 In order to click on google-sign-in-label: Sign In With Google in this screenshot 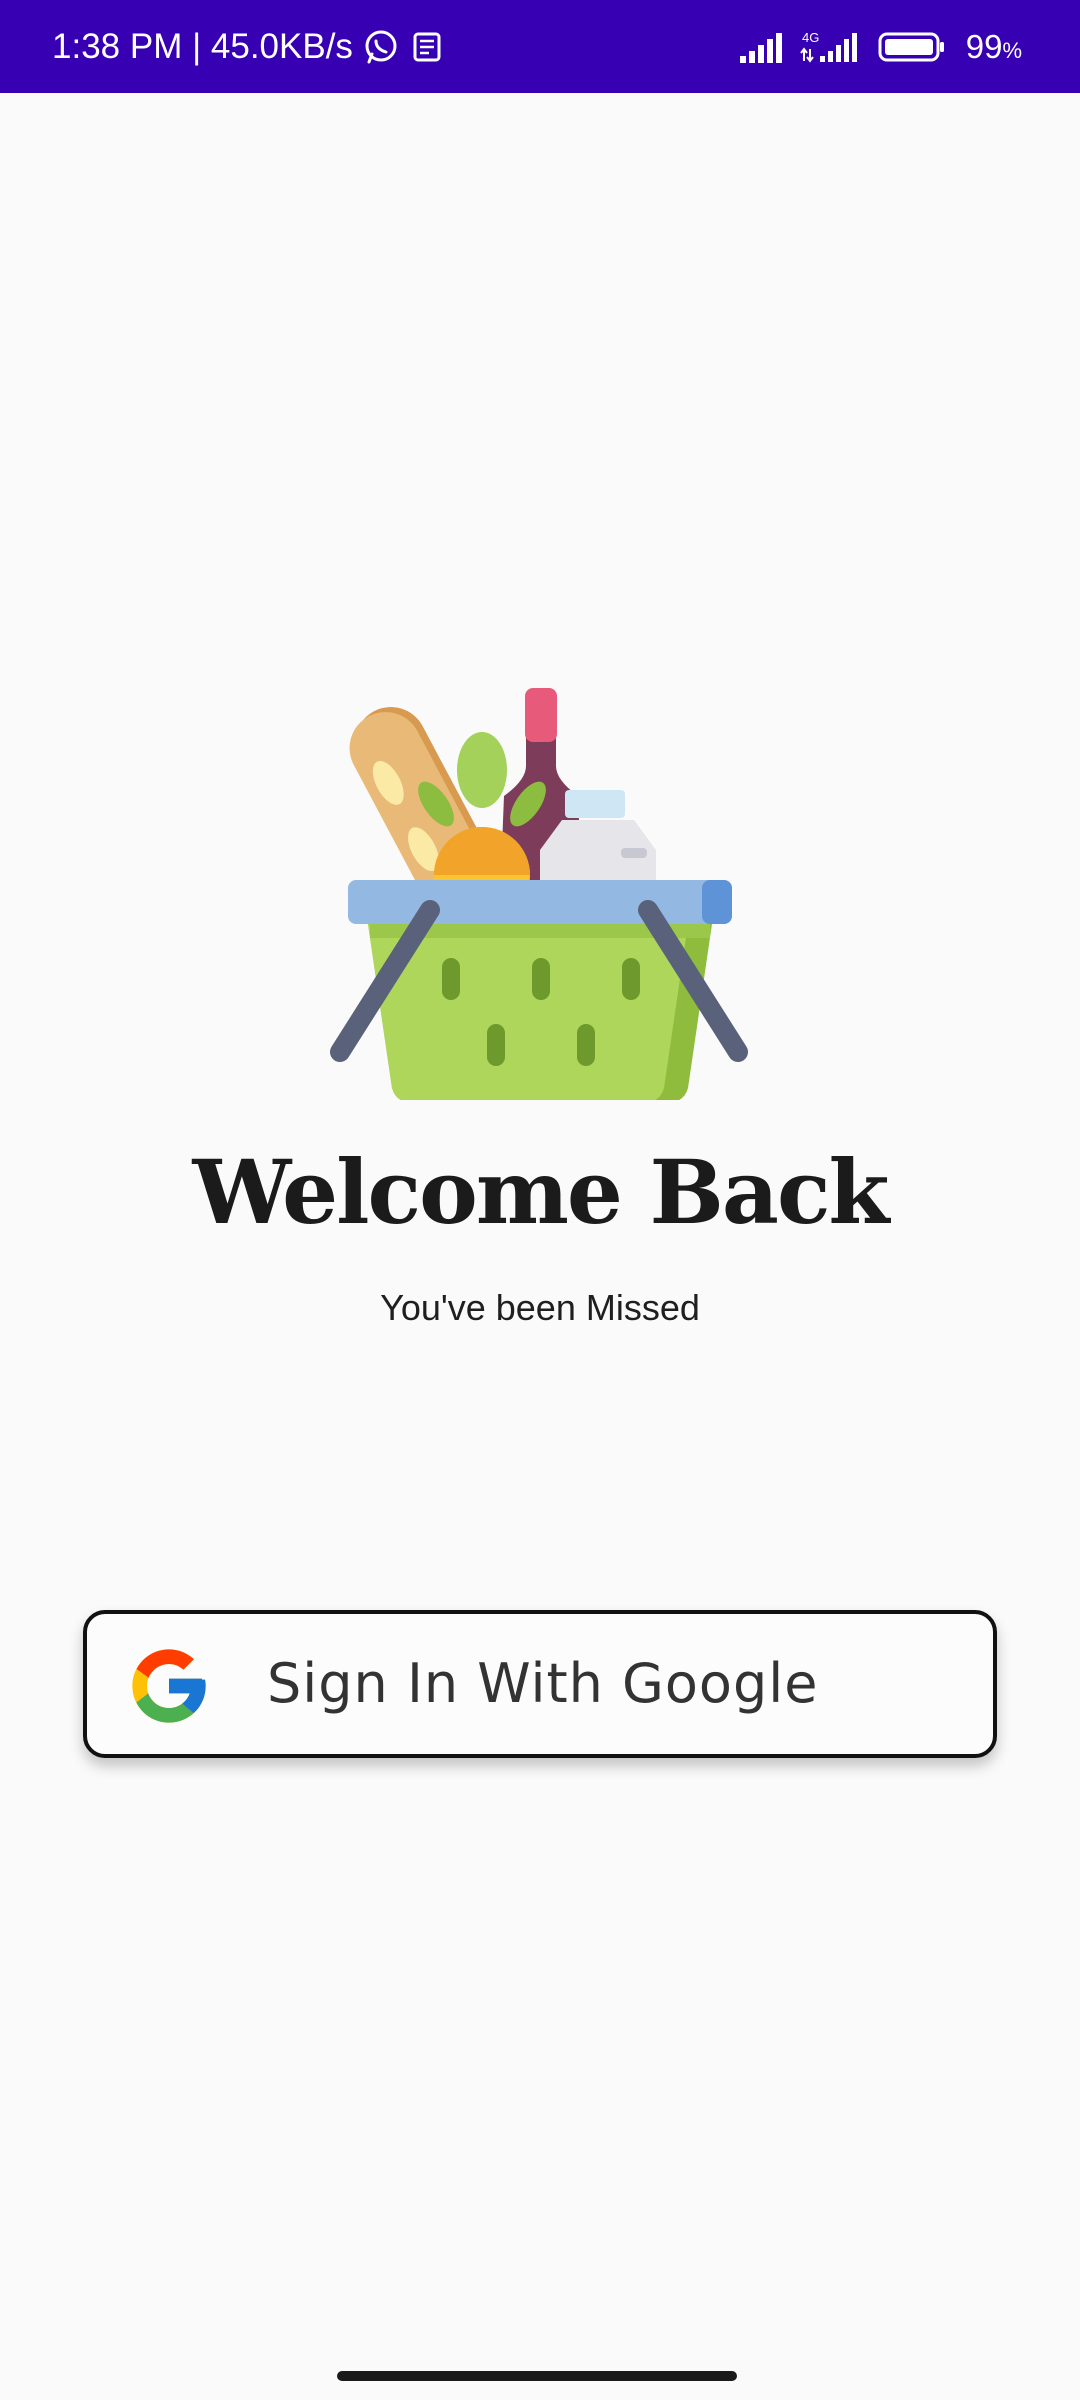, I will do `click(543, 1683)`.